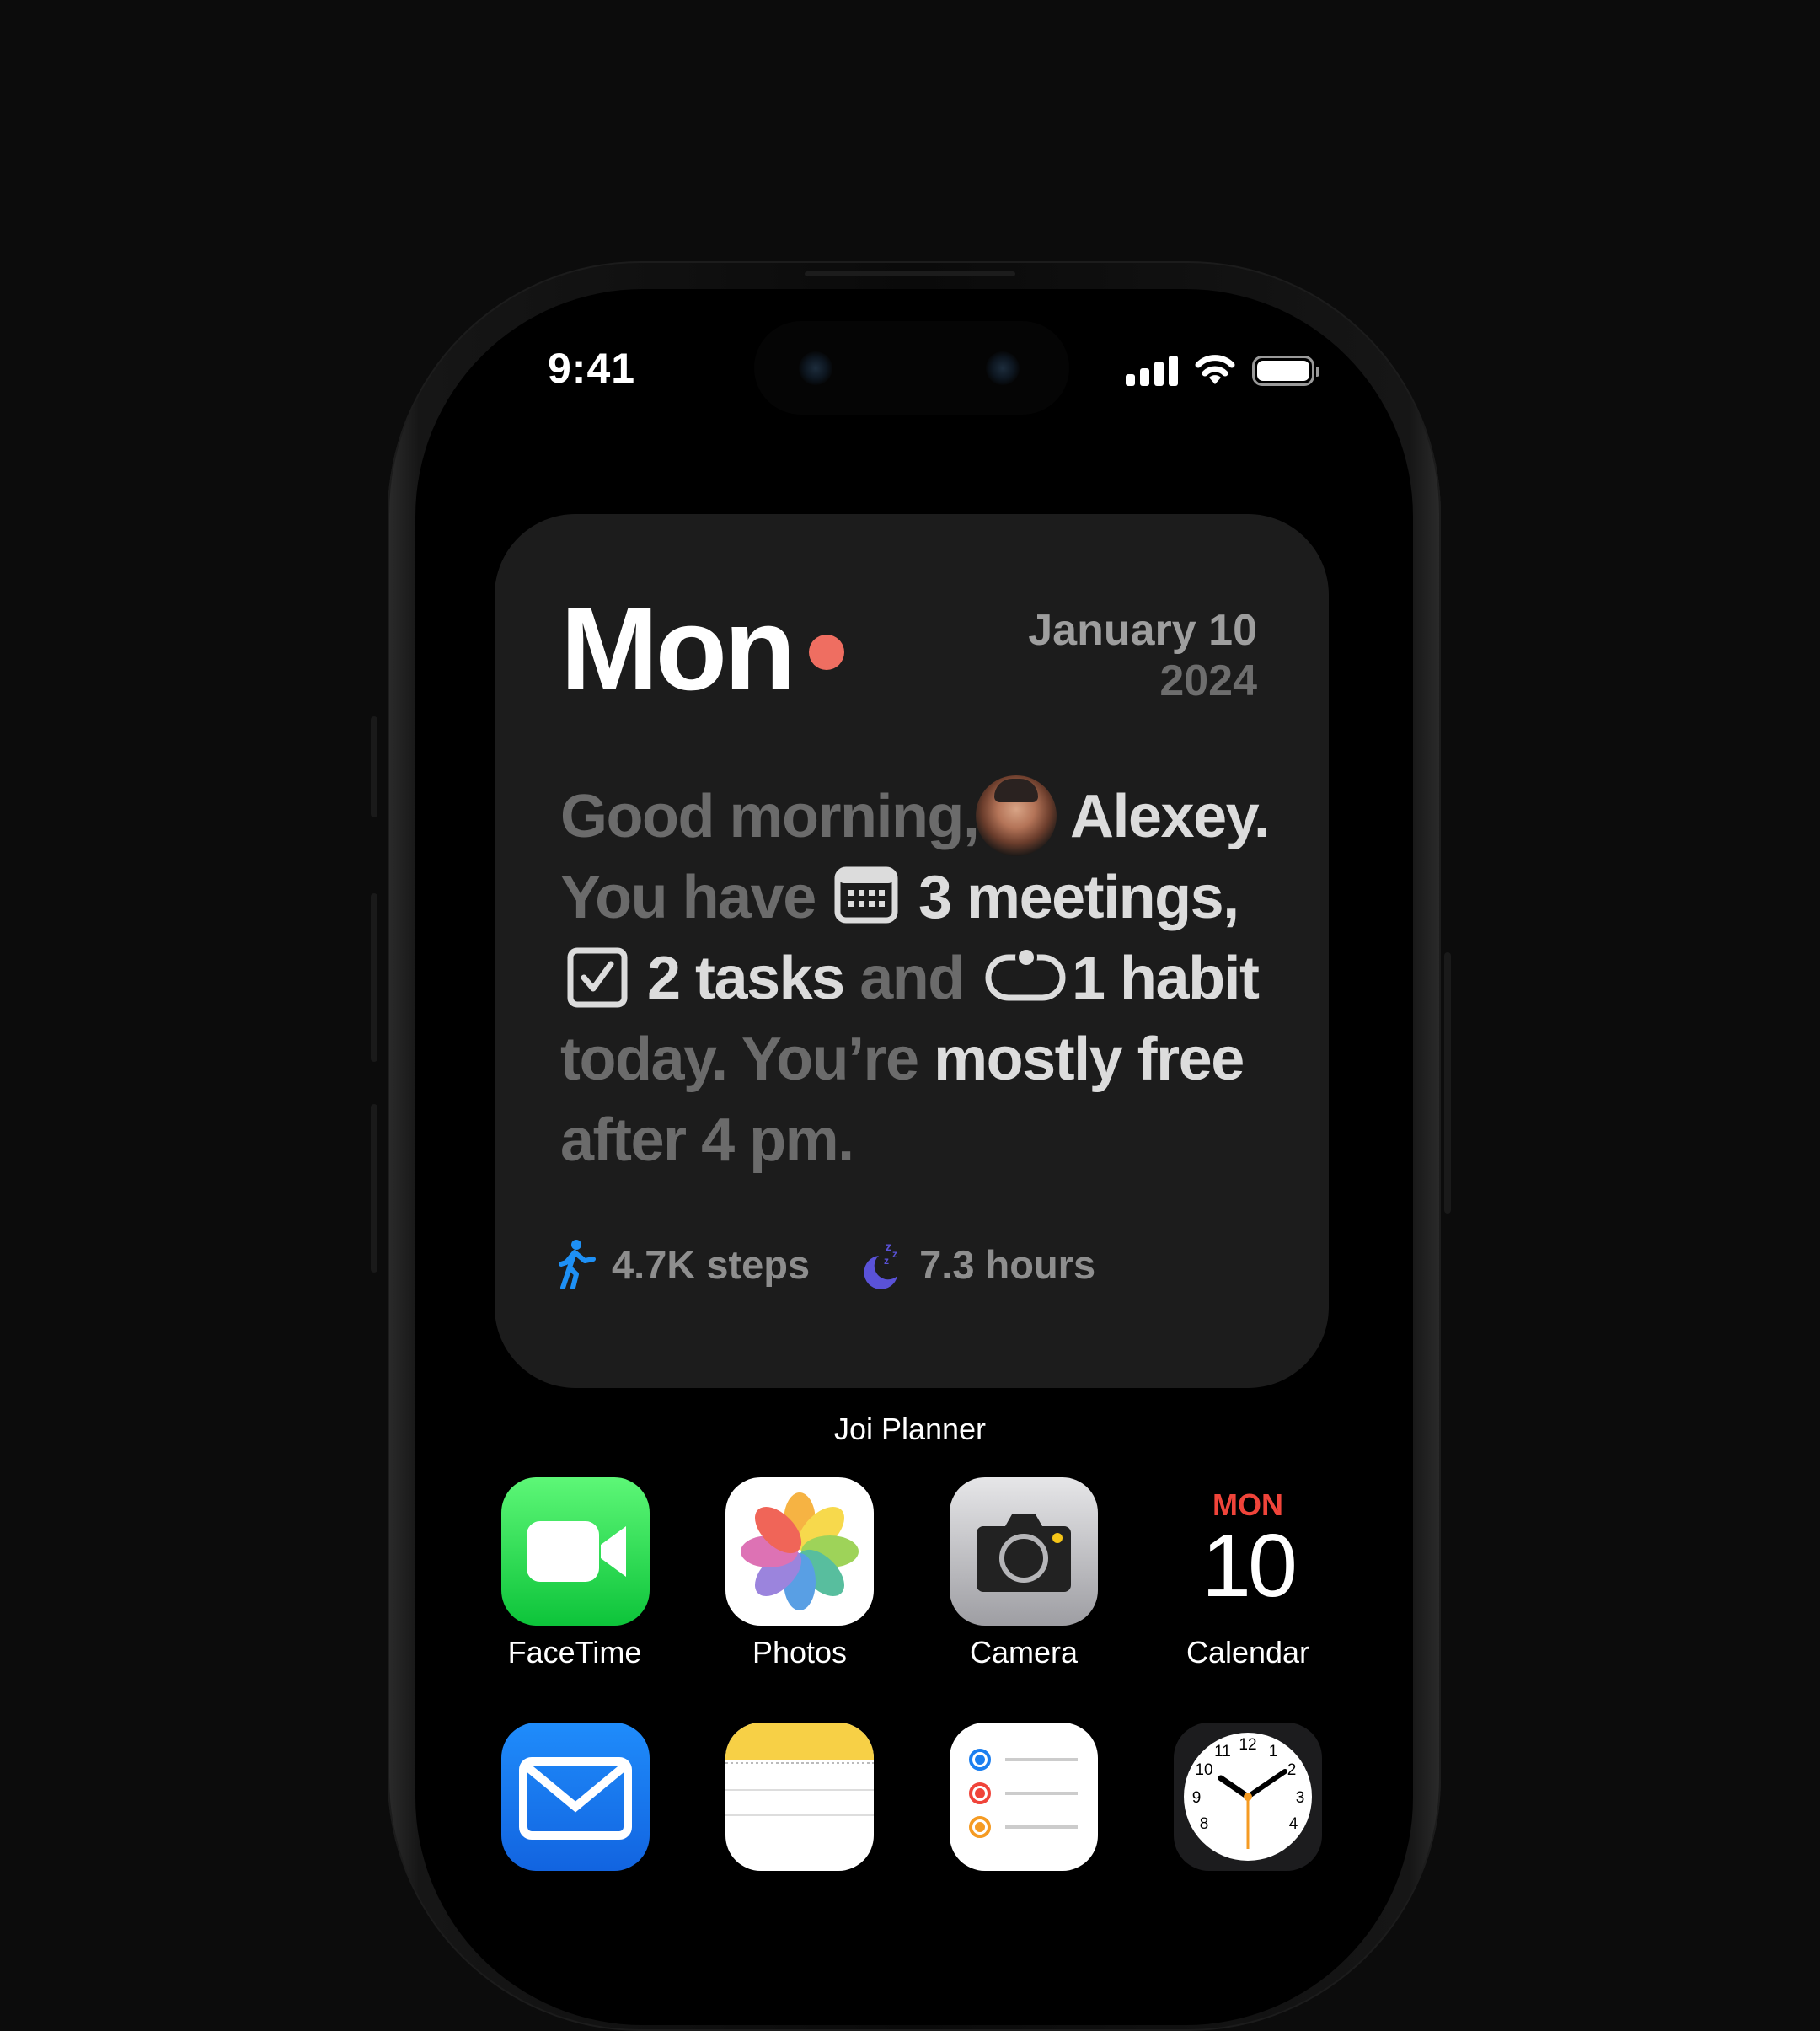  I want to click on mostly-free-text: mostly free, so click(1089, 1059).